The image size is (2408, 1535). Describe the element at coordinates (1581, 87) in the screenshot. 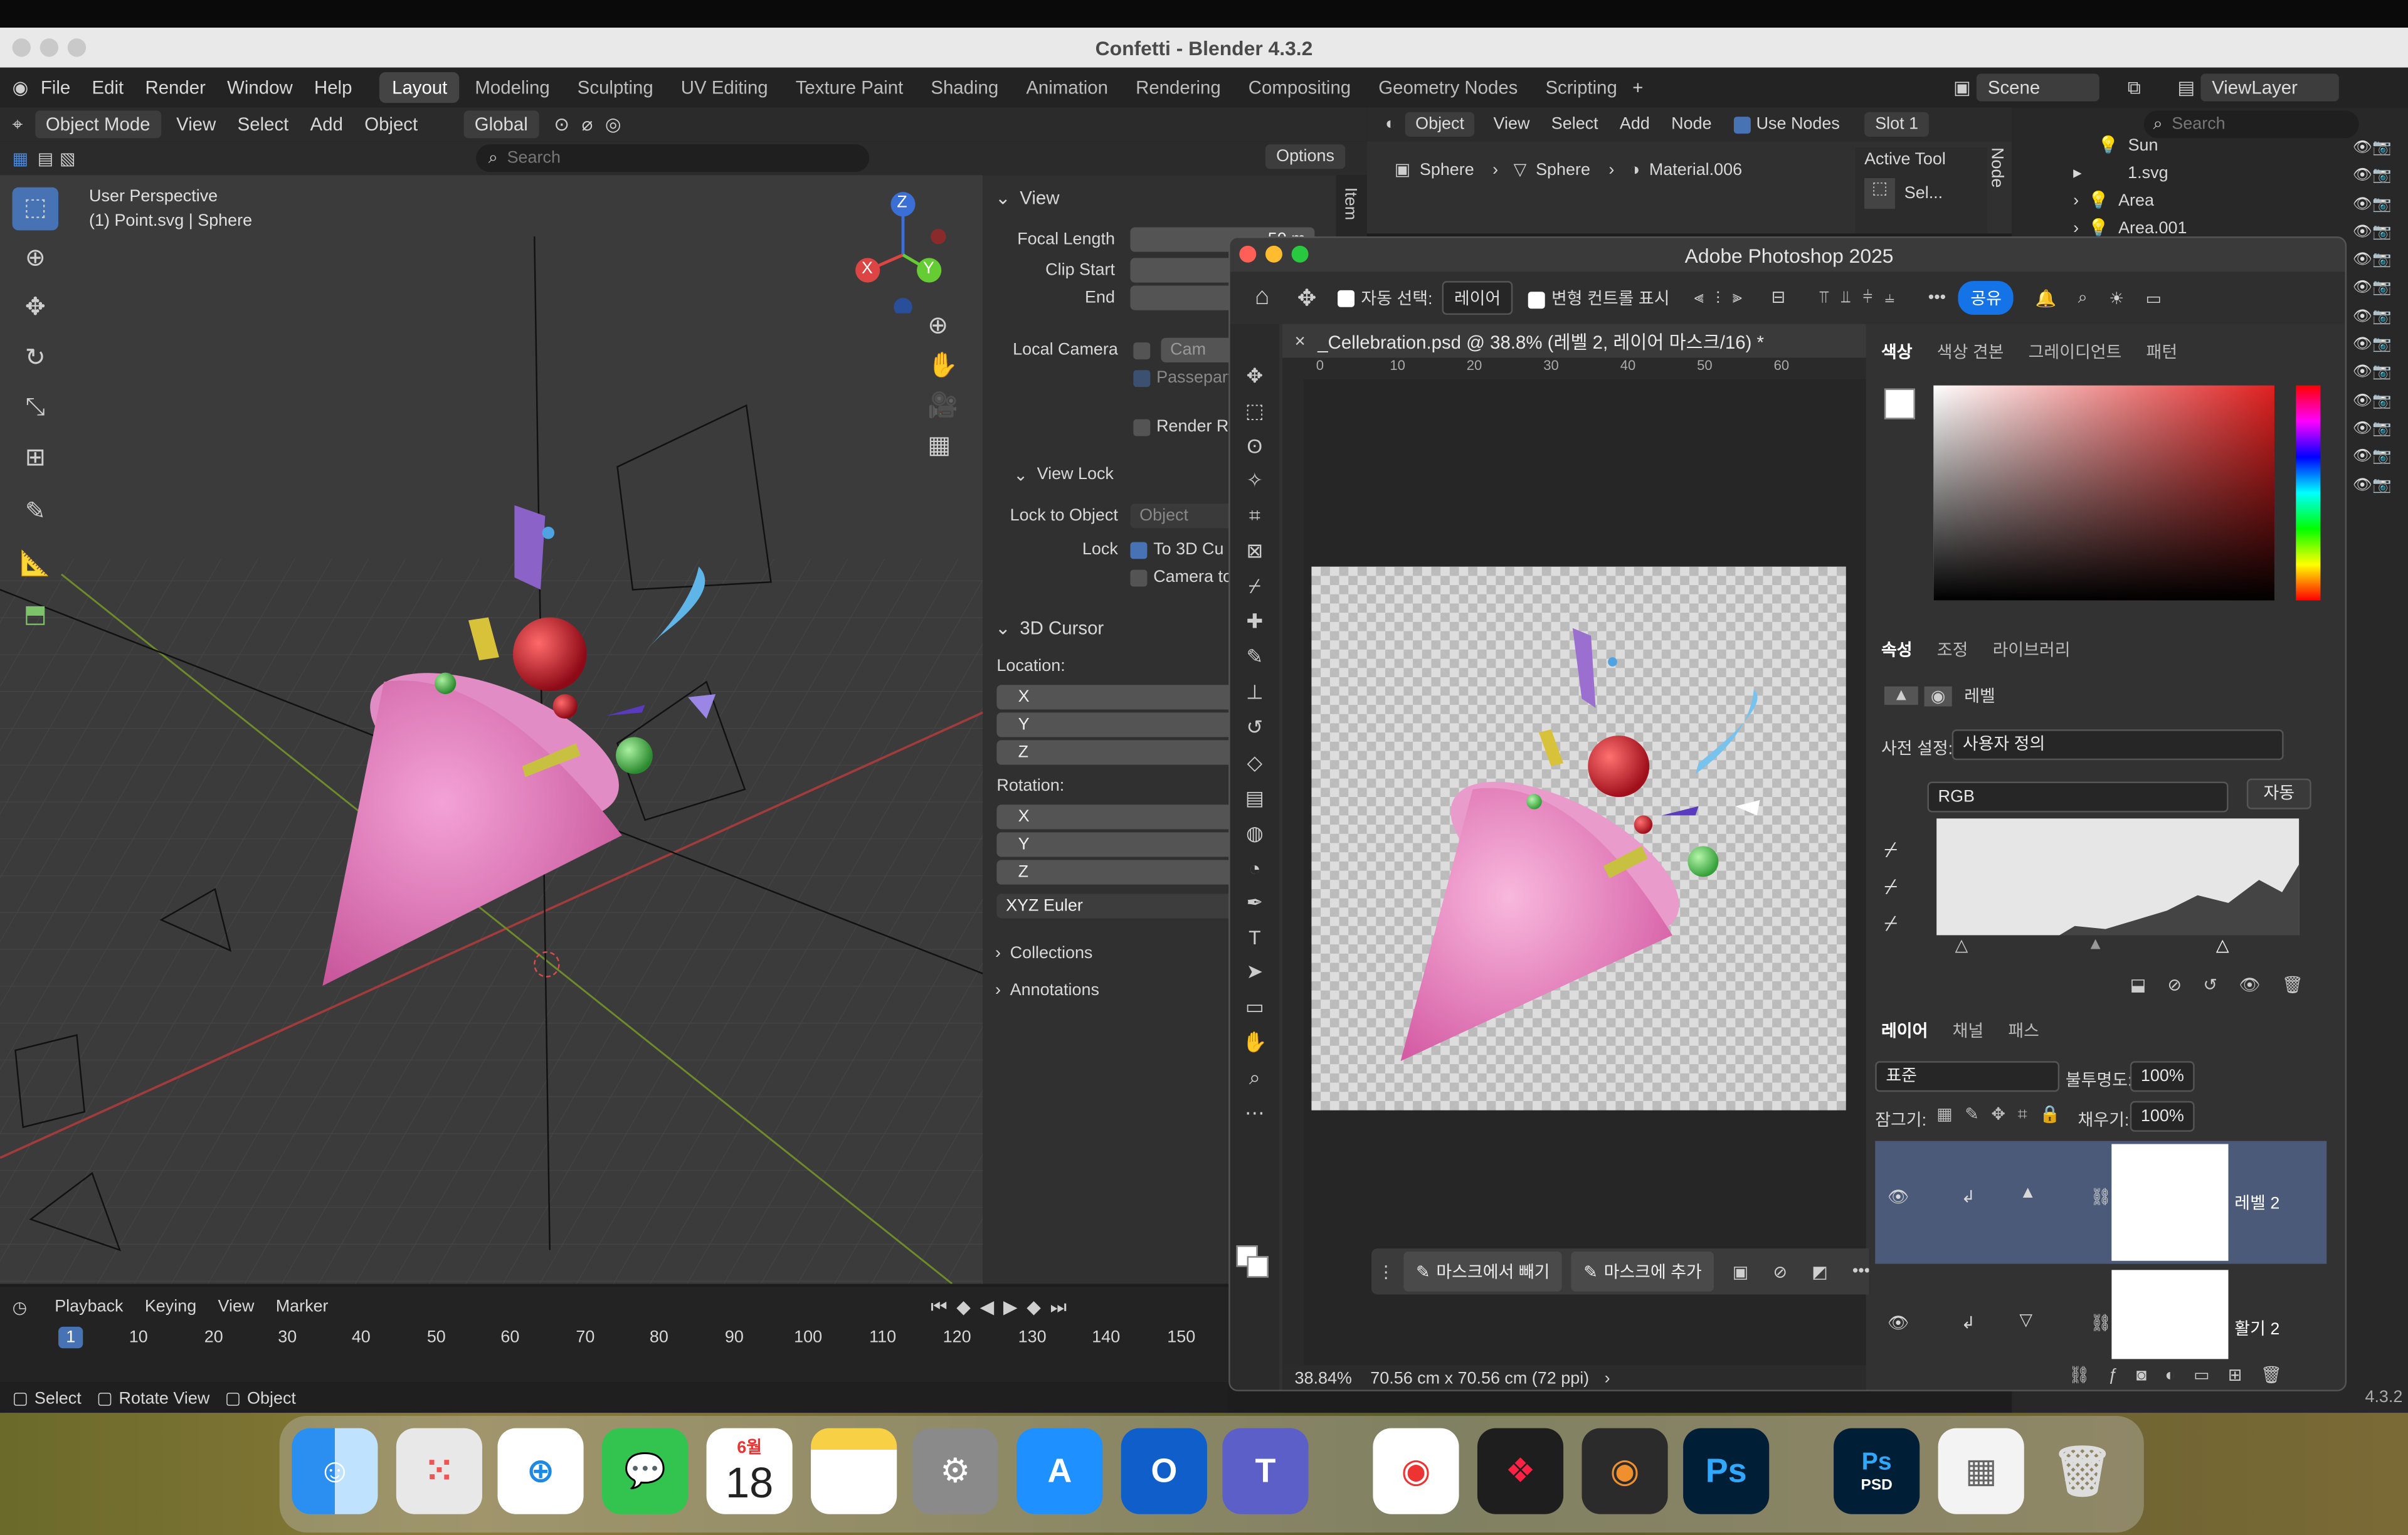

I see `tab-scripting: Scripting` at that location.